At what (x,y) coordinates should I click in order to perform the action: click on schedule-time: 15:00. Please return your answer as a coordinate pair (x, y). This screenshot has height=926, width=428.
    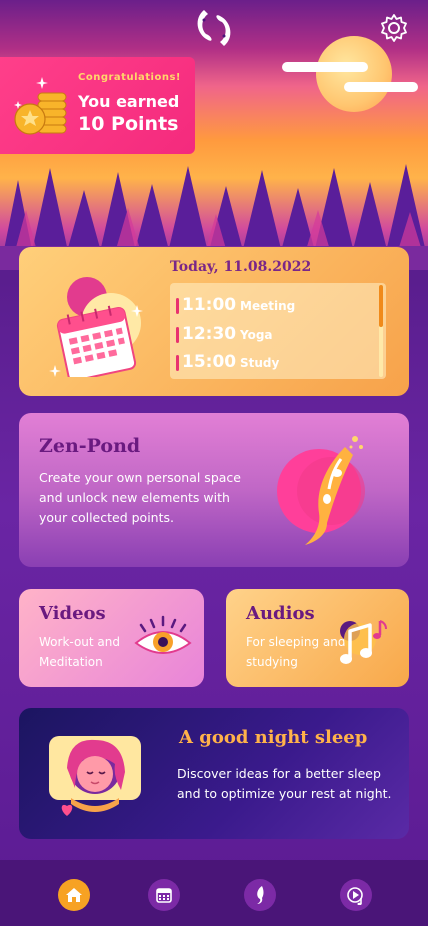
    Looking at the image, I should click on (209, 362).